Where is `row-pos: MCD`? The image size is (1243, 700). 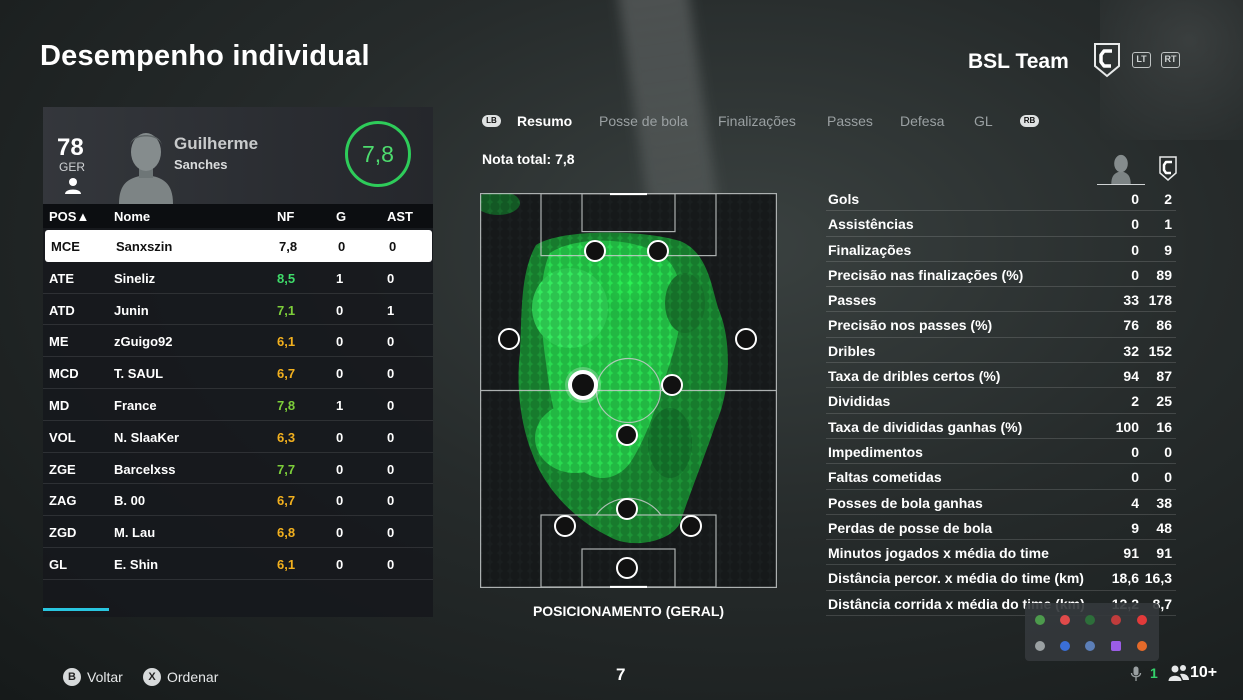 row-pos: MCD is located at coordinates (64, 374).